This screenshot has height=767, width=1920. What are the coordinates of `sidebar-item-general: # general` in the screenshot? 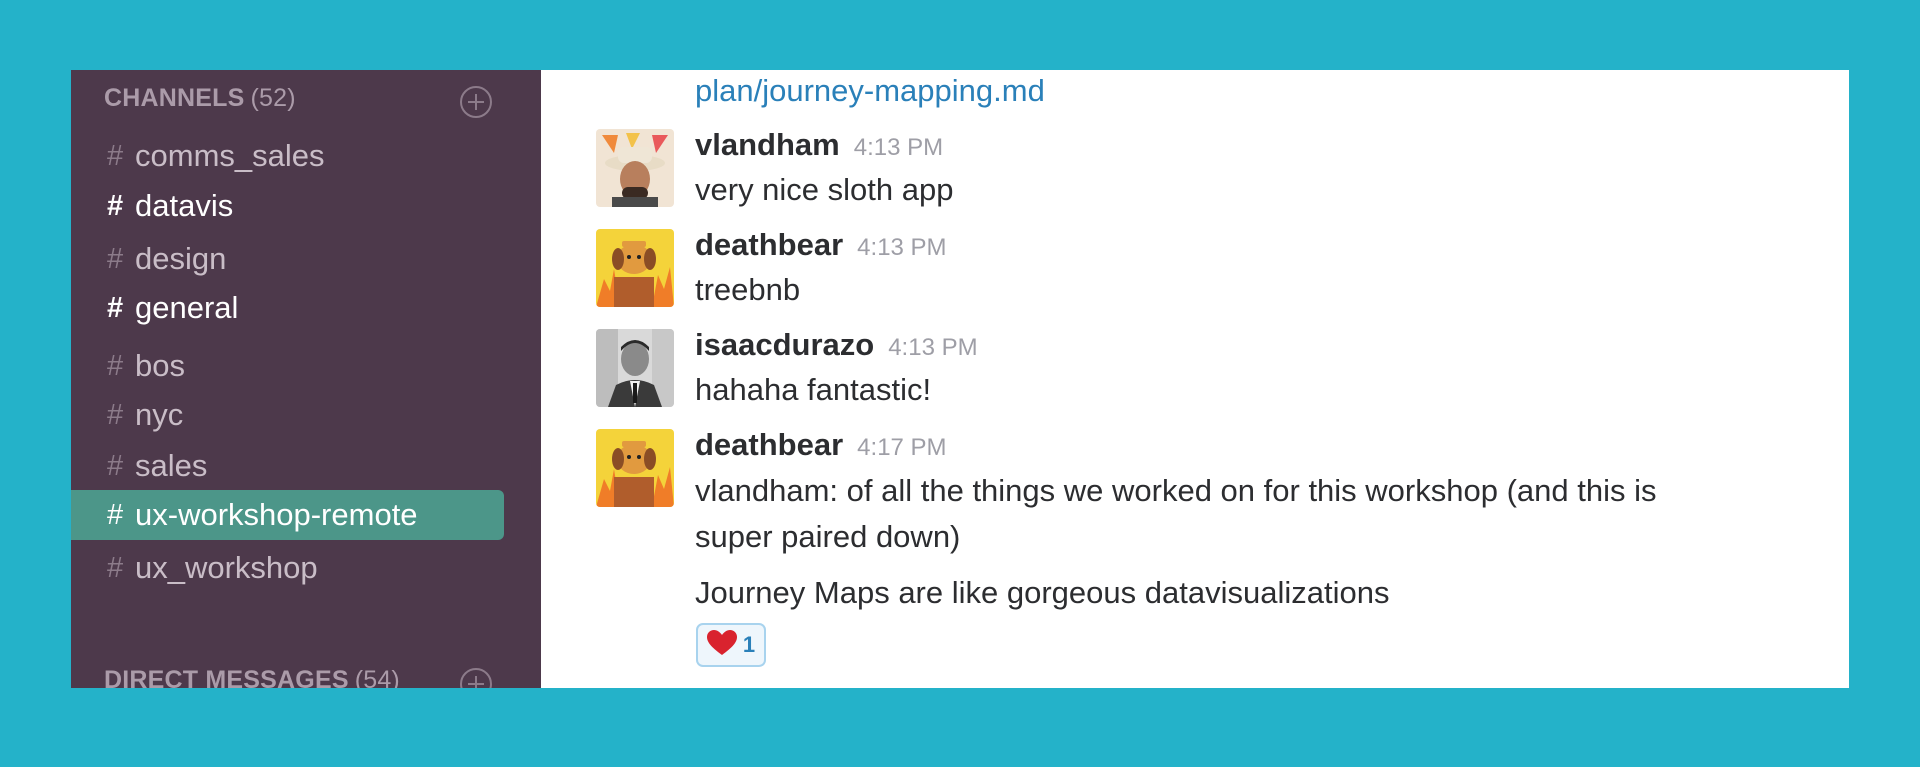 It's located at (287, 308).